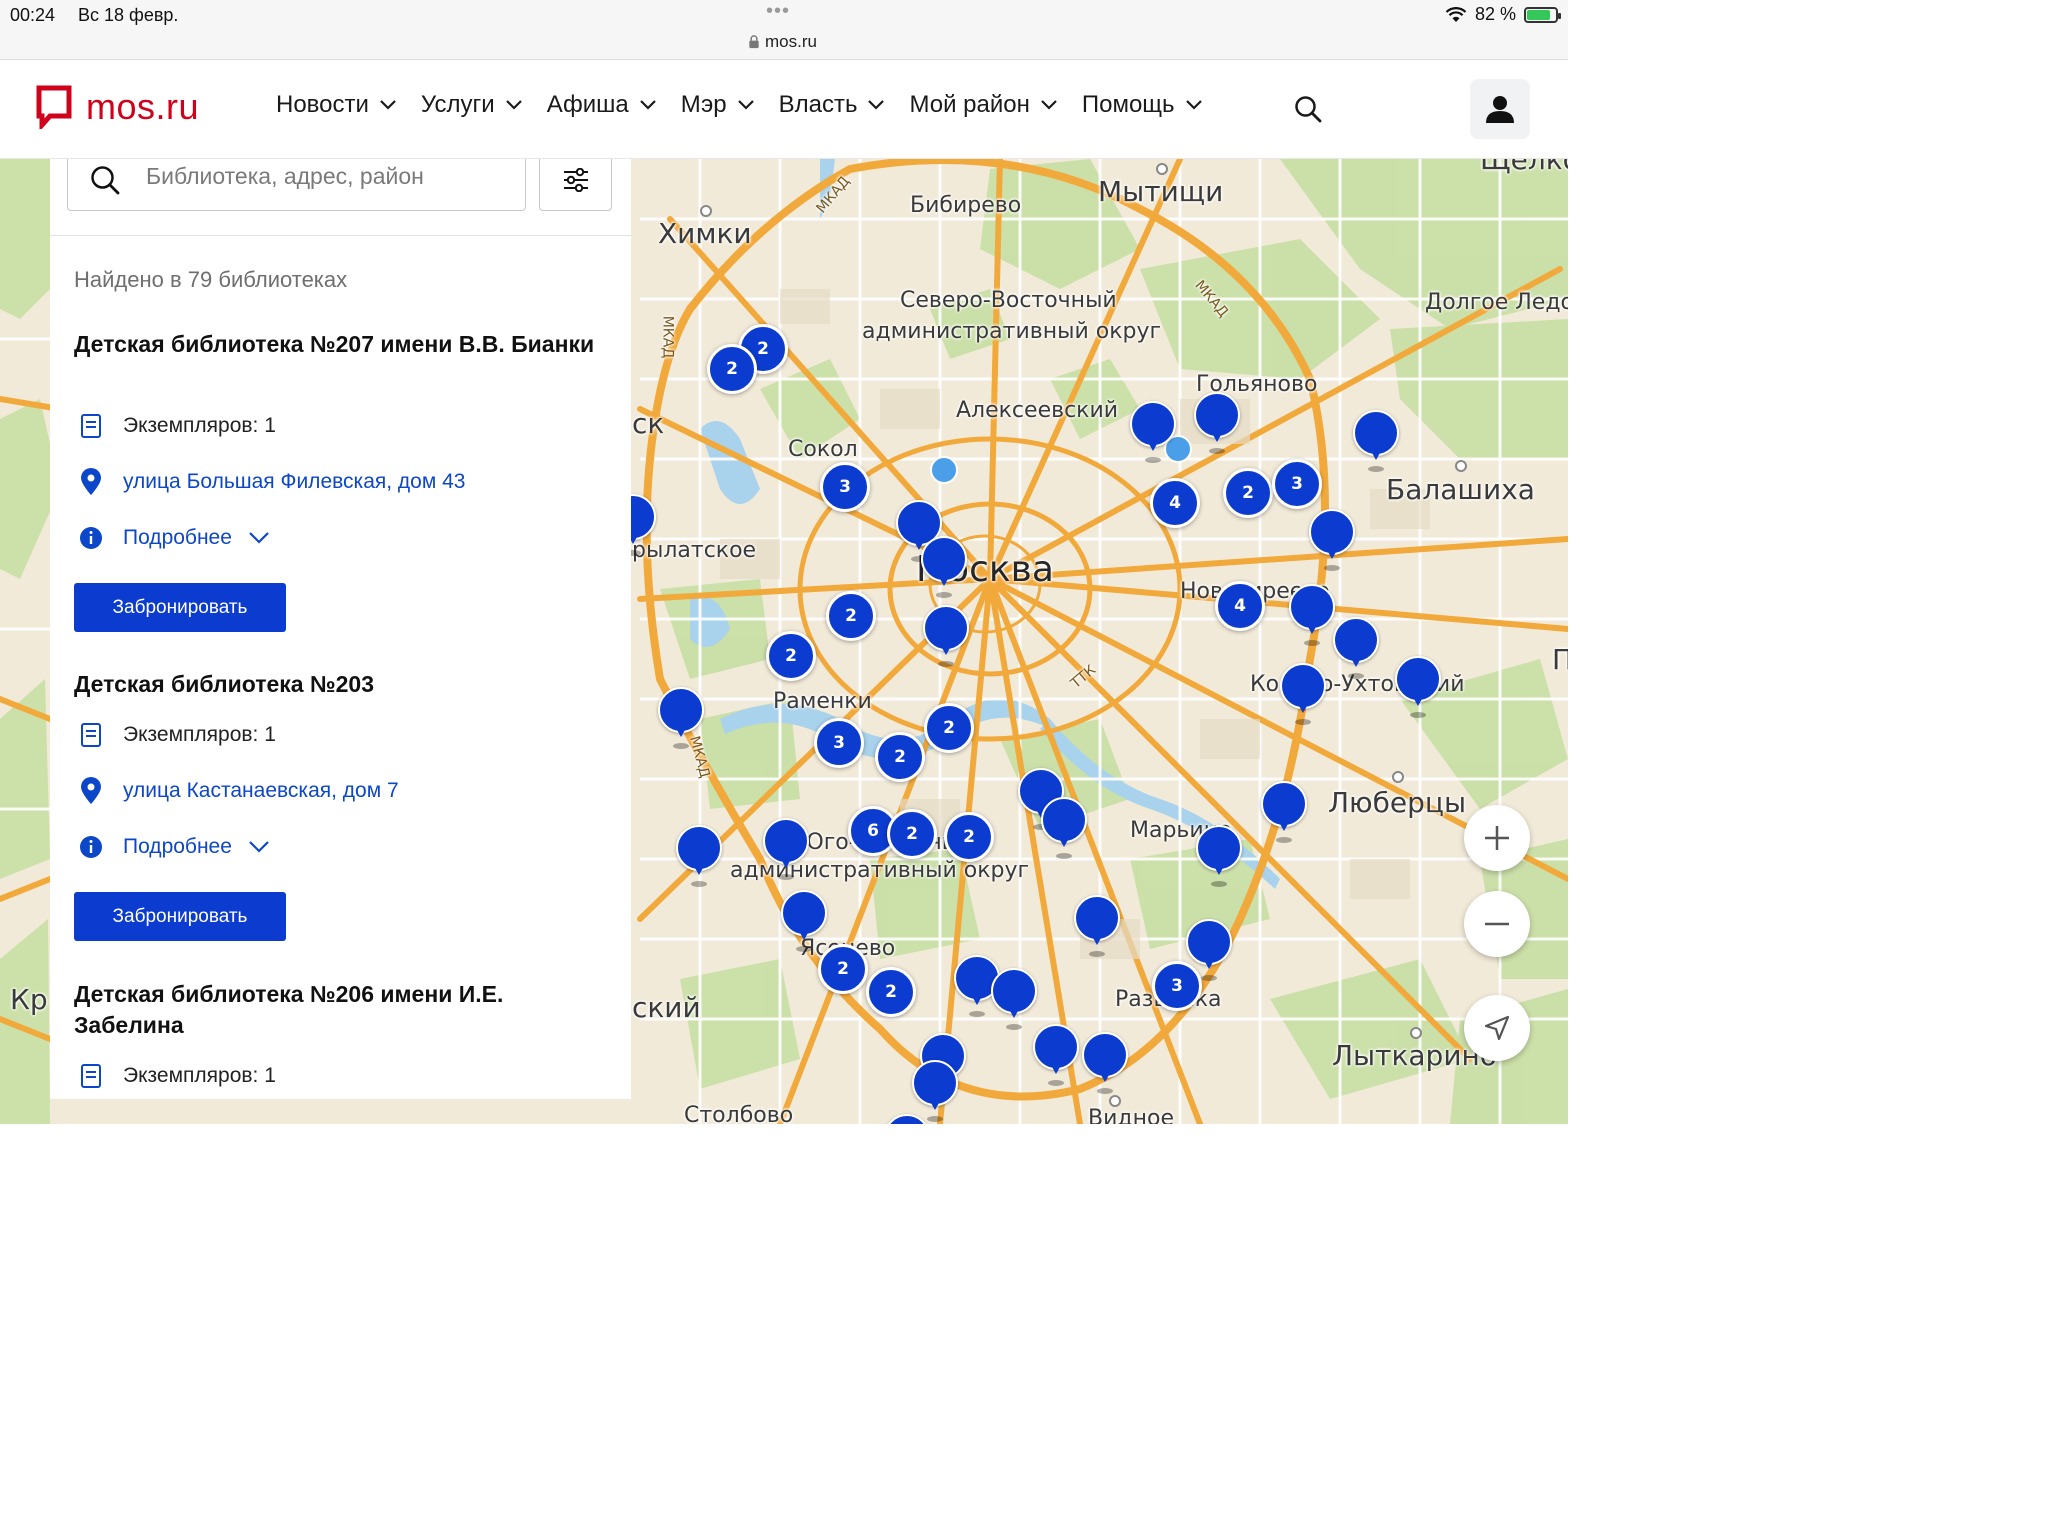 The height and width of the screenshot is (1536, 2048). I want to click on search-box, so click(296, 185).